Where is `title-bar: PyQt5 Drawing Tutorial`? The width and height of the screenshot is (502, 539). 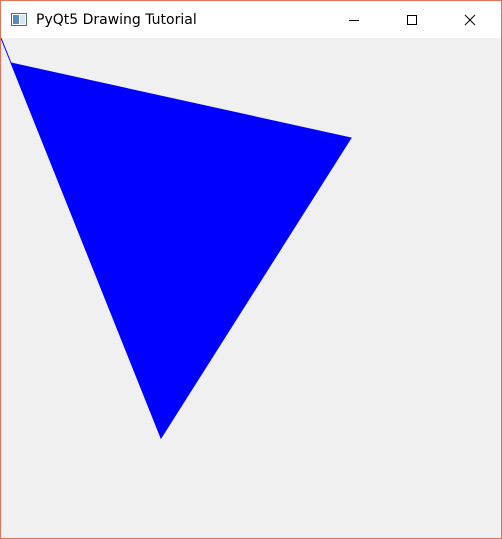
title-bar: PyQt5 Drawing Tutorial is located at coordinates (251, 19).